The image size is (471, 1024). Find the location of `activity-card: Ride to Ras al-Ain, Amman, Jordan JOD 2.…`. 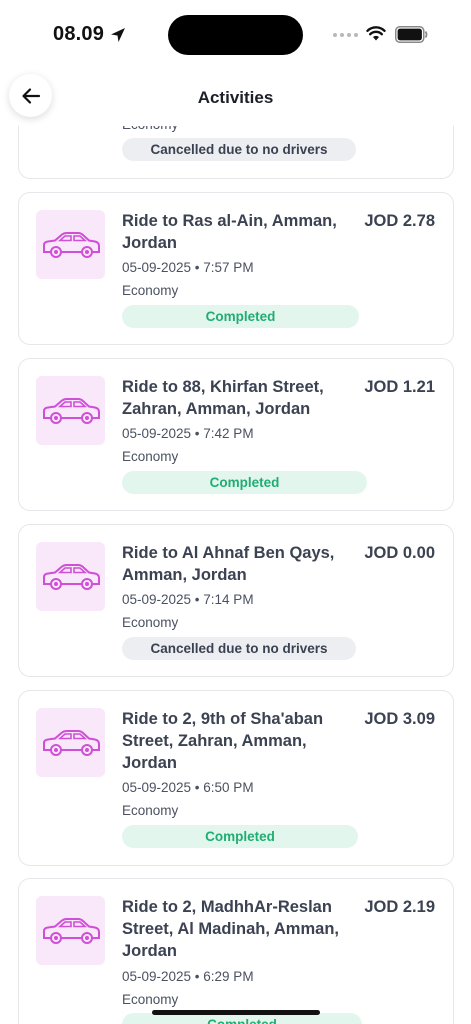

activity-card: Ride to Ras al-Ain, Amman, Jordan JOD 2.… is located at coordinates (236, 268).